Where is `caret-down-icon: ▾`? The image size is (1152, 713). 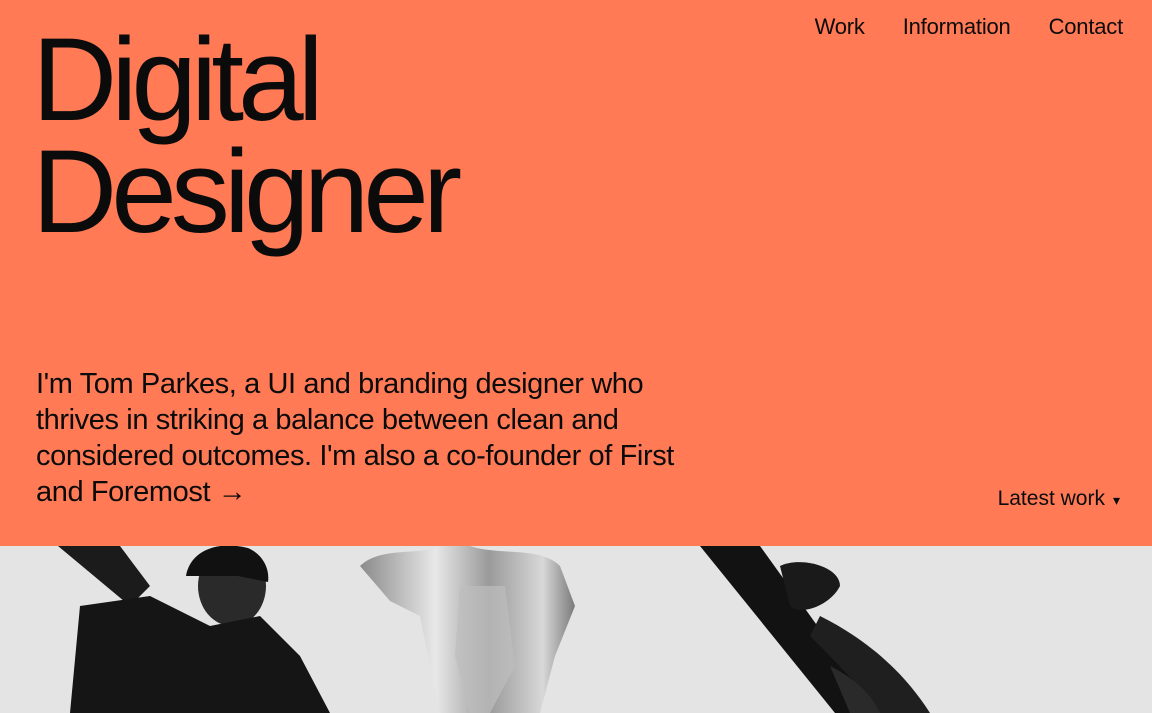 caret-down-icon: ▾ is located at coordinates (1116, 499).